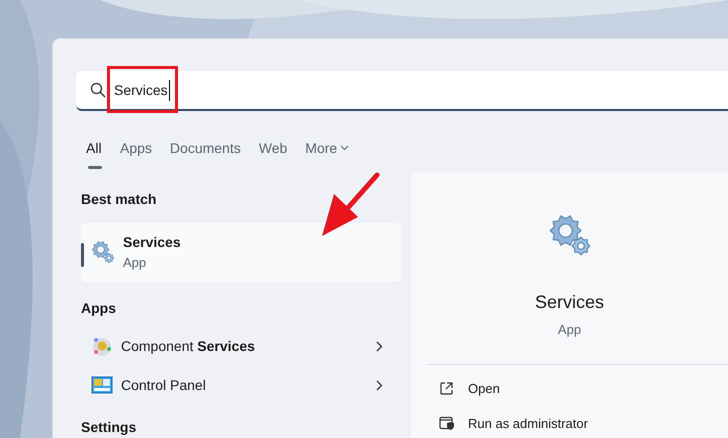  What do you see at coordinates (135, 263) in the screenshot?
I see `item-subtitle: App` at bounding box center [135, 263].